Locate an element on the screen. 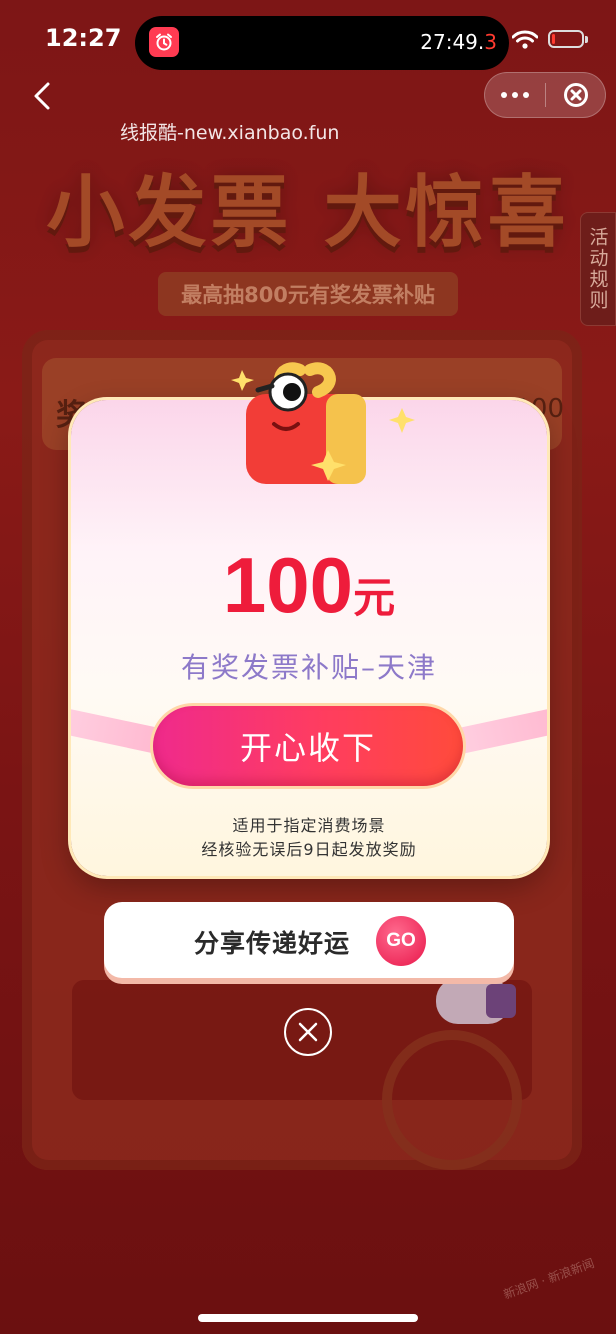  dynamic-island: 27:49.3 is located at coordinates (322, 43).